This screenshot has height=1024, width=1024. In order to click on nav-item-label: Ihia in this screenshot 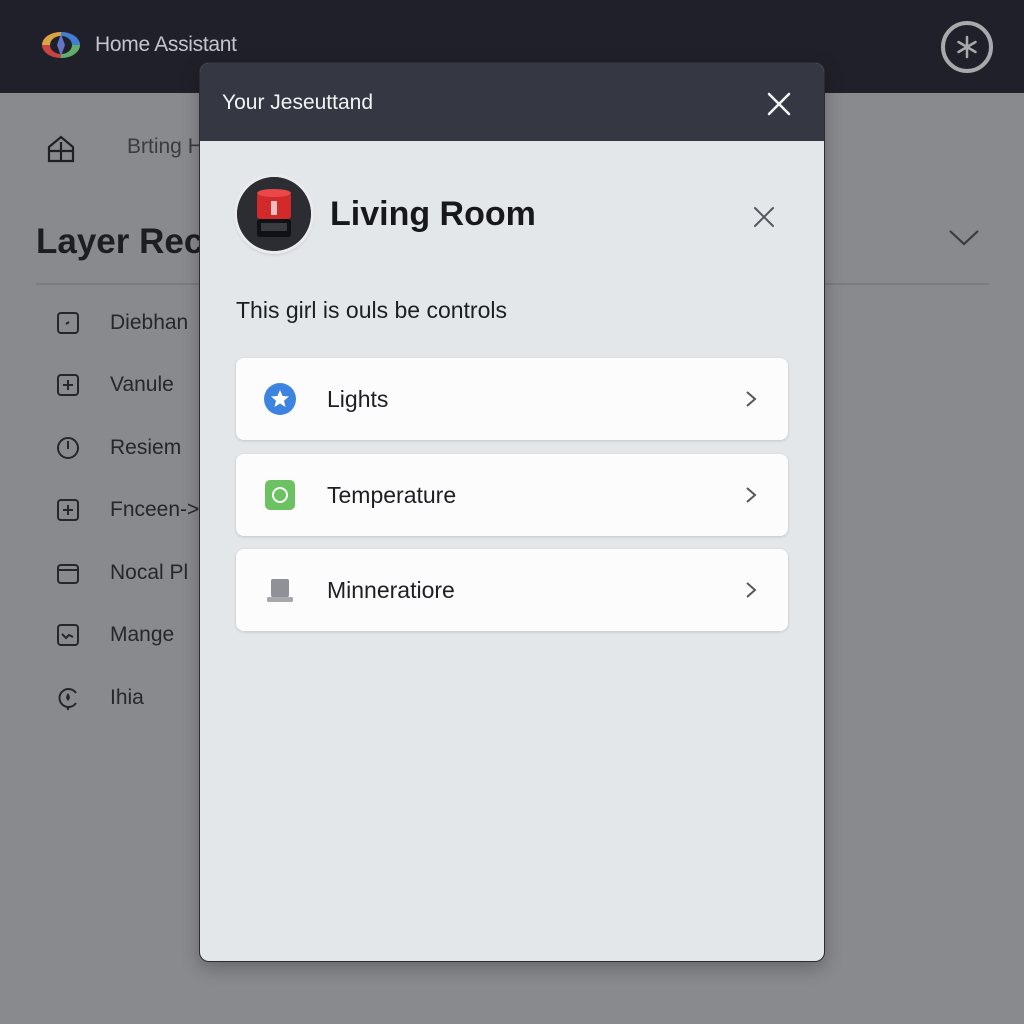, I will do `click(127, 697)`.